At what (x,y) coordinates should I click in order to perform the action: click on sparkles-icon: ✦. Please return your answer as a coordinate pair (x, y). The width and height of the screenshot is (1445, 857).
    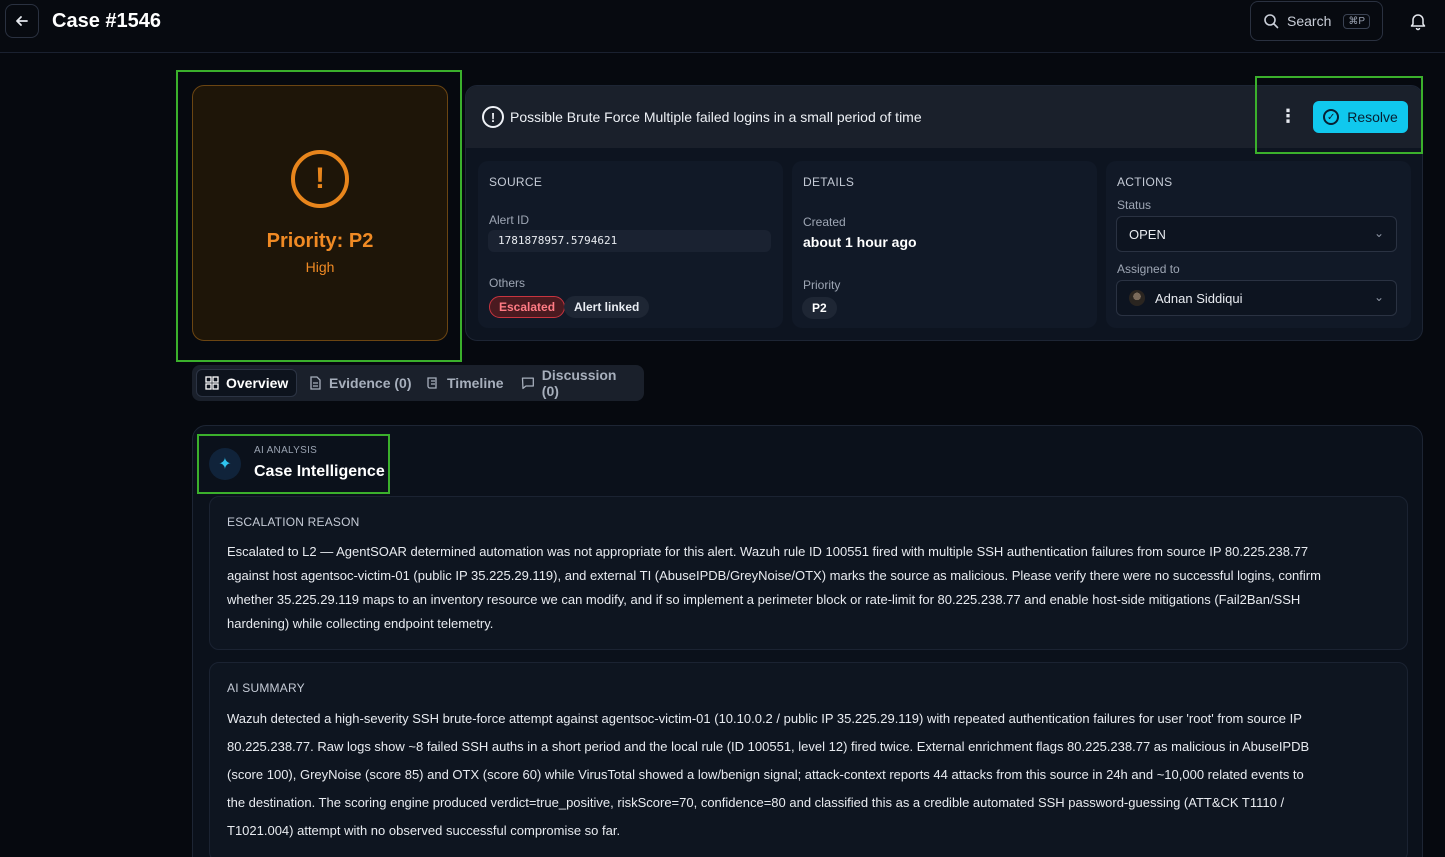
    Looking at the image, I should click on (225, 464).